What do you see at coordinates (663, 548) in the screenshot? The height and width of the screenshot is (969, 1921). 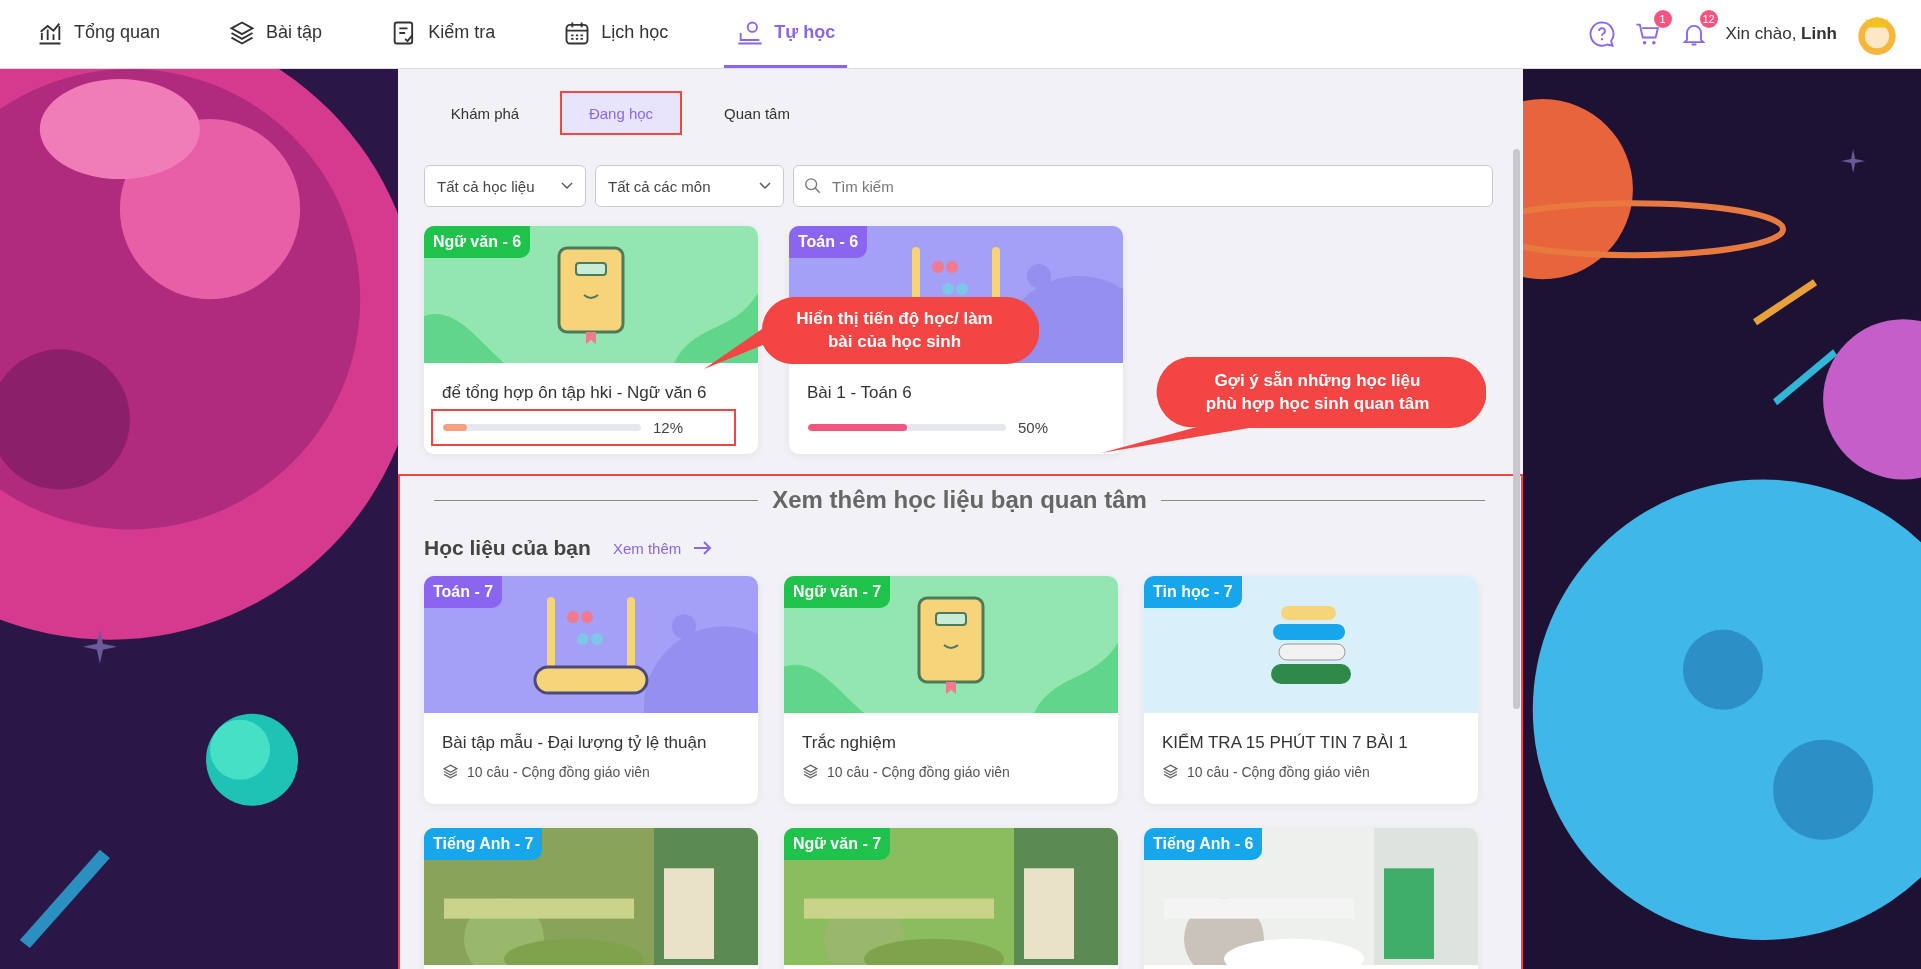 I see `see-more-link: Xem thêm` at bounding box center [663, 548].